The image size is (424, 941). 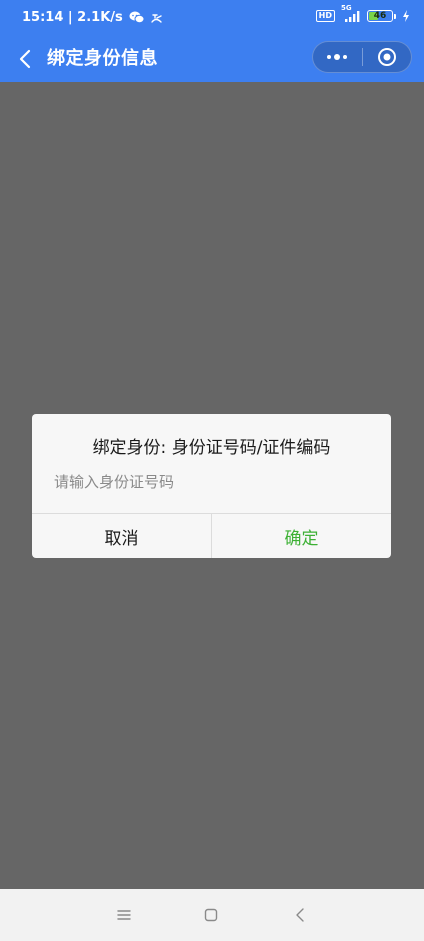 What do you see at coordinates (102, 58) in the screenshot?
I see `page-title: 绑定身份信息` at bounding box center [102, 58].